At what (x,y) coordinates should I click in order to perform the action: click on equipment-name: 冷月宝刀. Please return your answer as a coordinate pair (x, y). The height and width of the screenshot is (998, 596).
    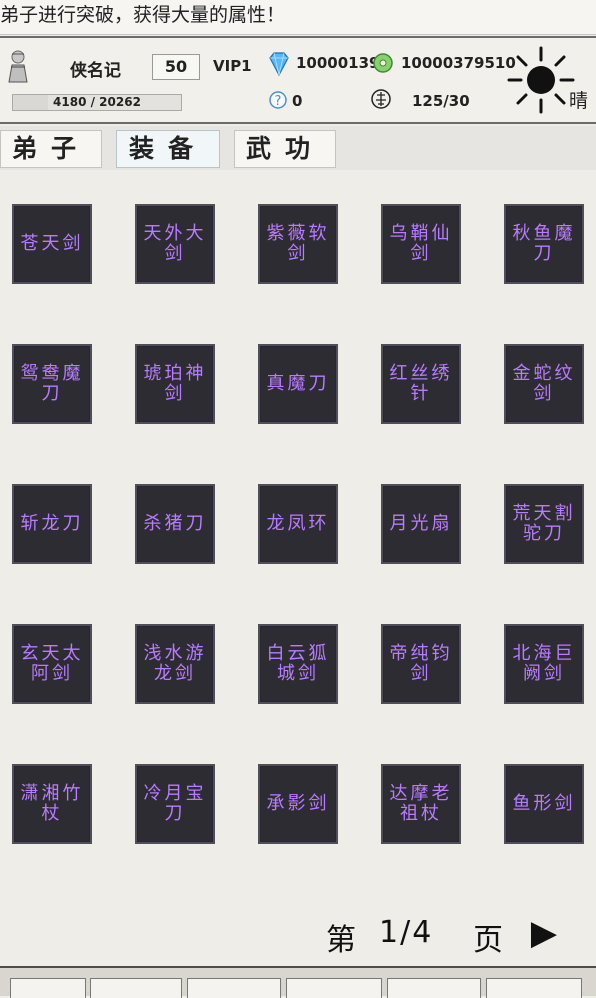
    Looking at the image, I should click on (175, 803).